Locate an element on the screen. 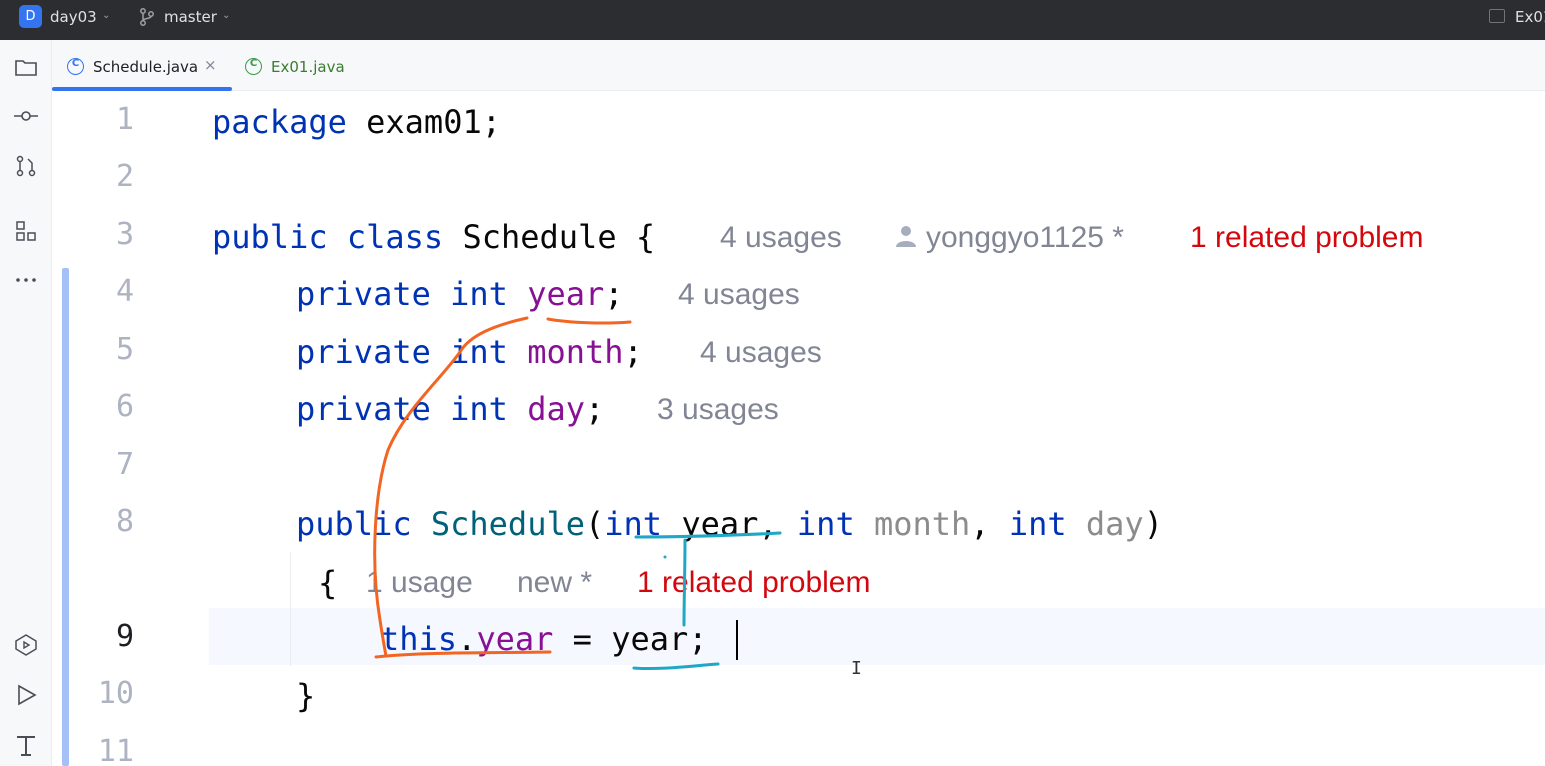  commit-icon is located at coordinates (26, 116).